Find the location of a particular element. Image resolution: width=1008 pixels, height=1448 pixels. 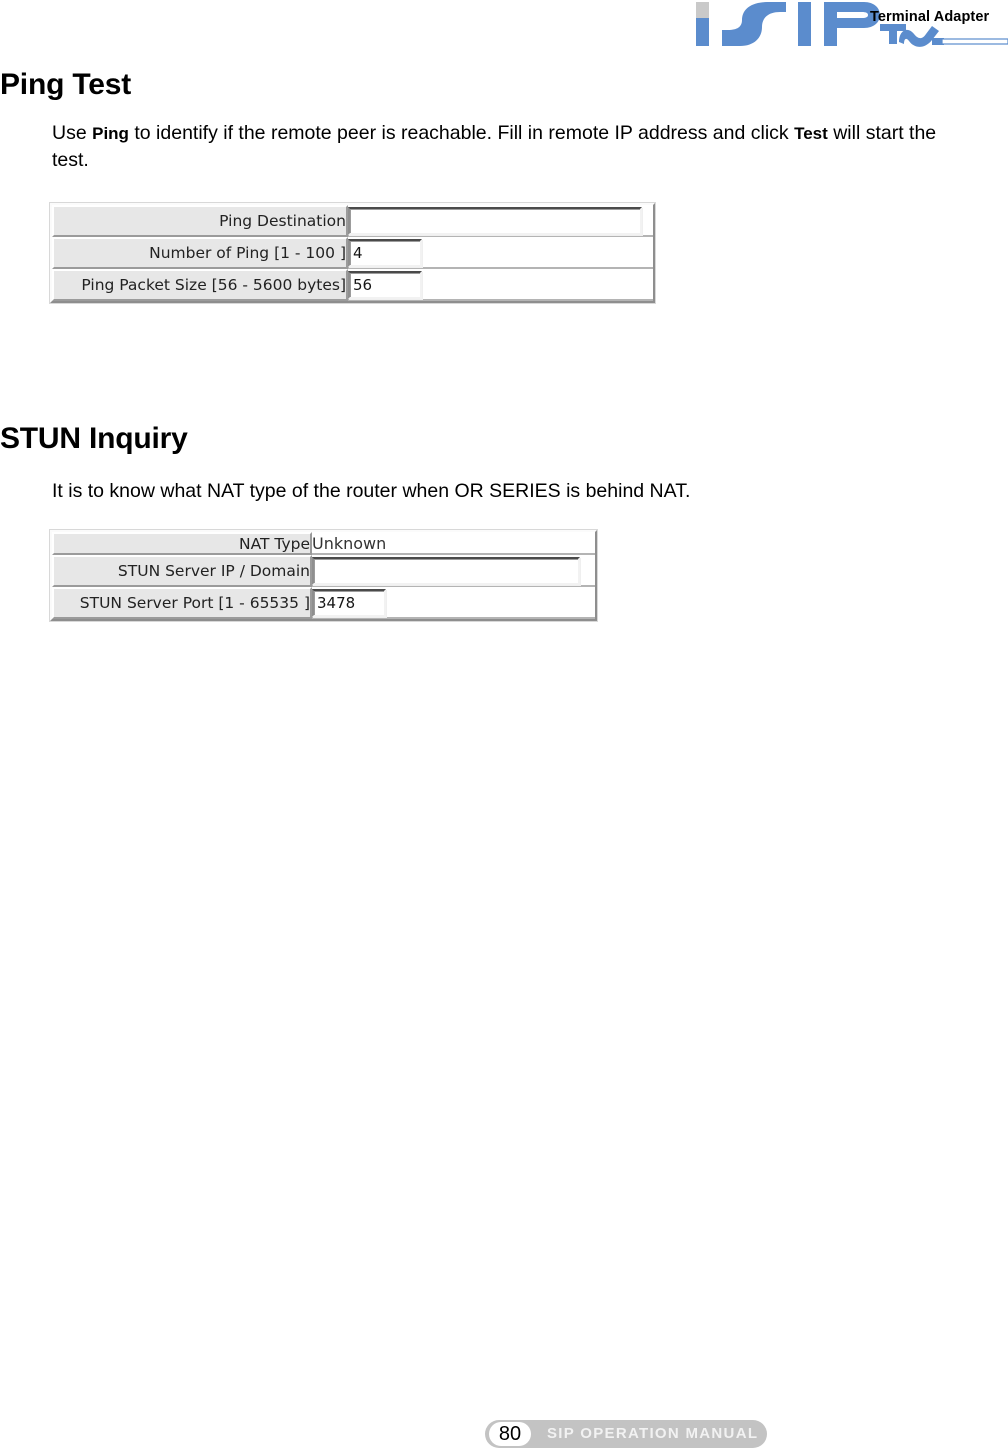

ping-desc-emph-test: Test is located at coordinates (811, 133).